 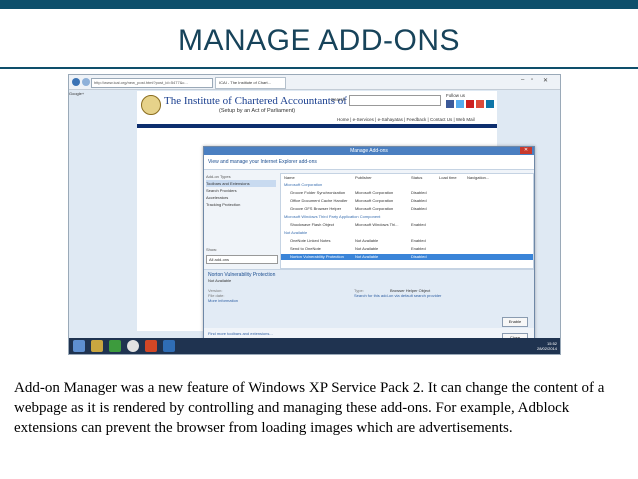 What do you see at coordinates (133, 346) in the screenshot?
I see `chrome-icon` at bounding box center [133, 346].